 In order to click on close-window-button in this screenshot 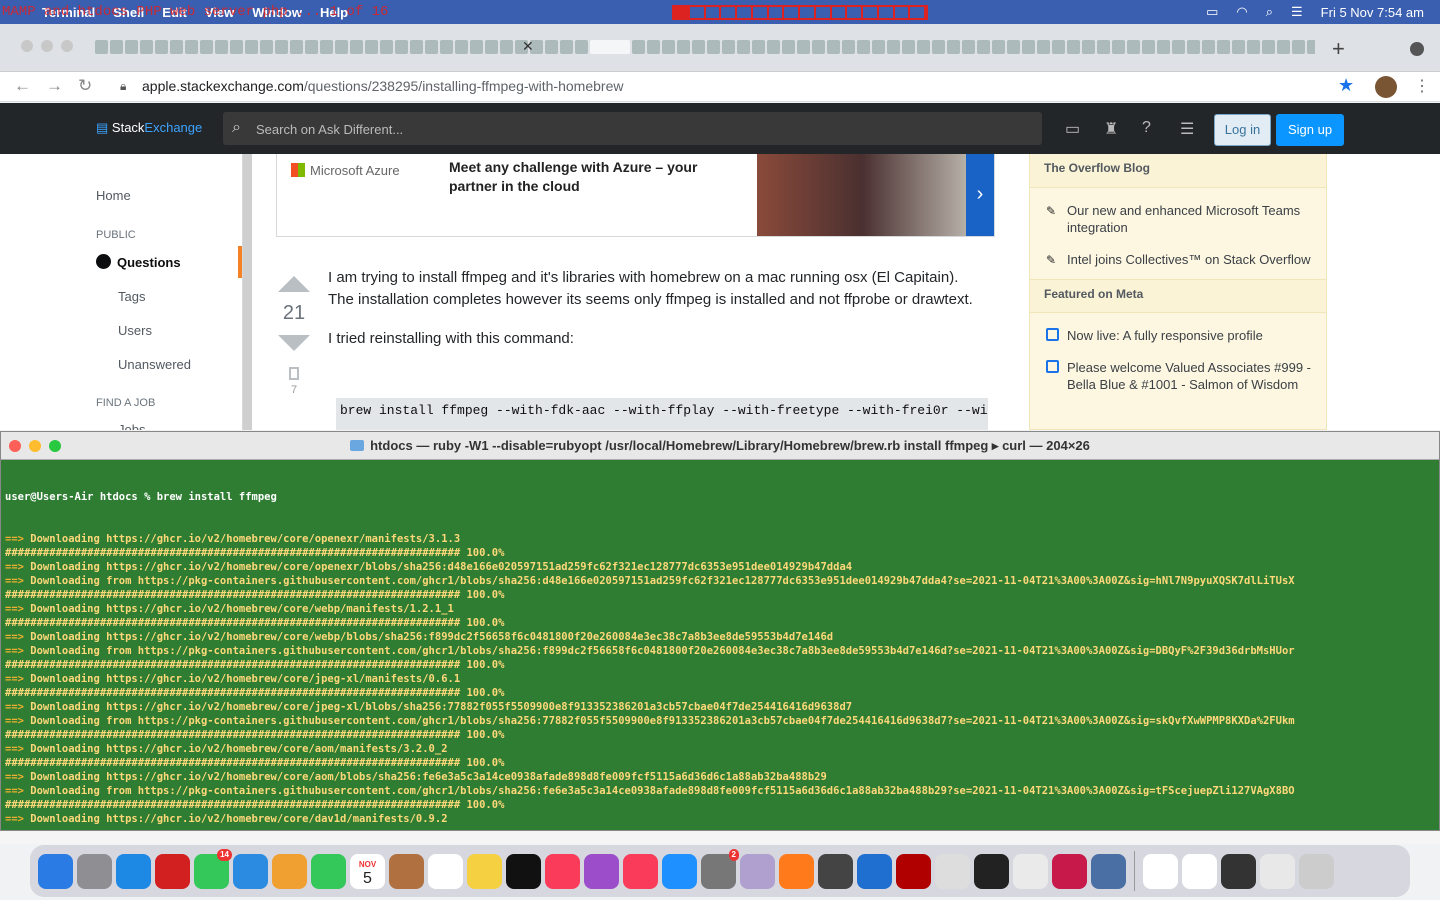, I will do `click(27, 46)`.